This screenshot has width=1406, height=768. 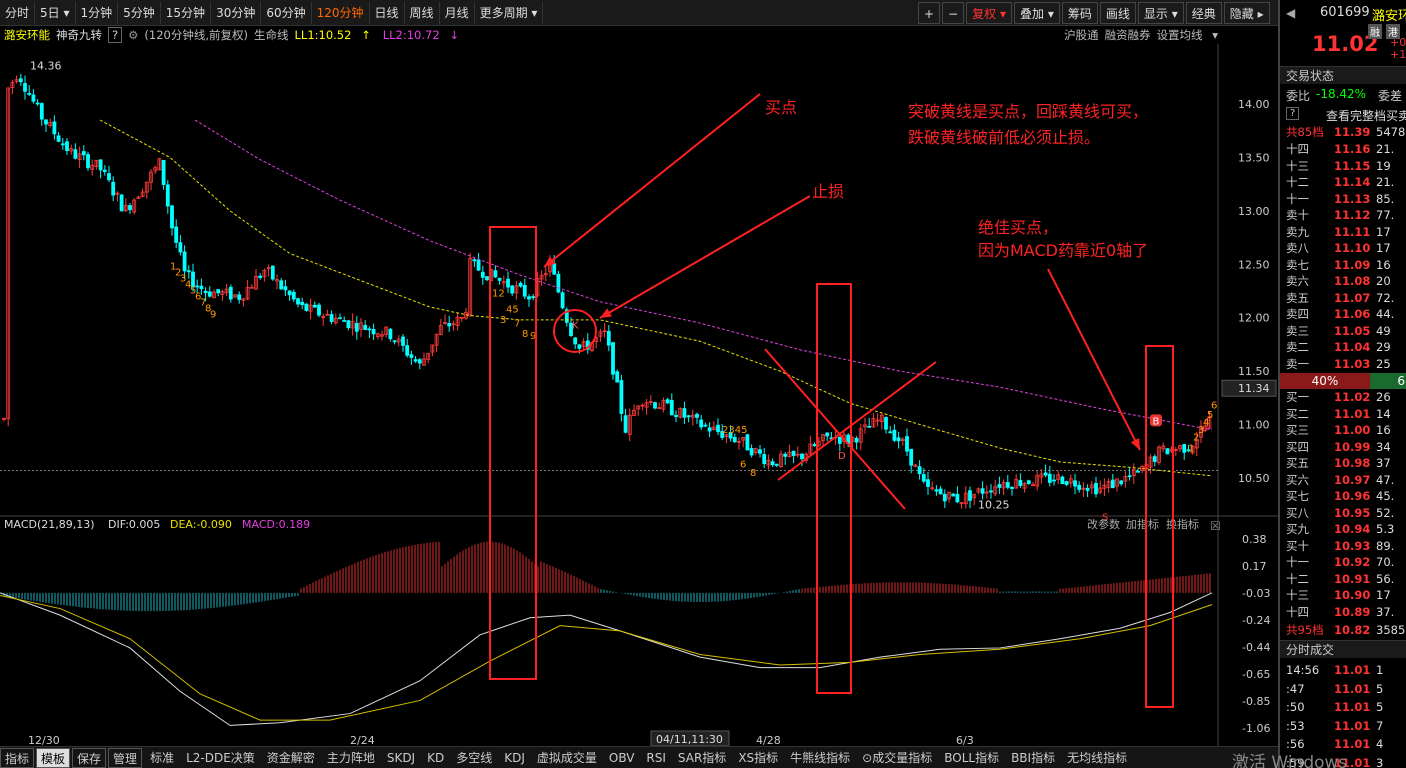 What do you see at coordinates (989, 13) in the screenshot?
I see `adjust-button: 复权 ▾` at bounding box center [989, 13].